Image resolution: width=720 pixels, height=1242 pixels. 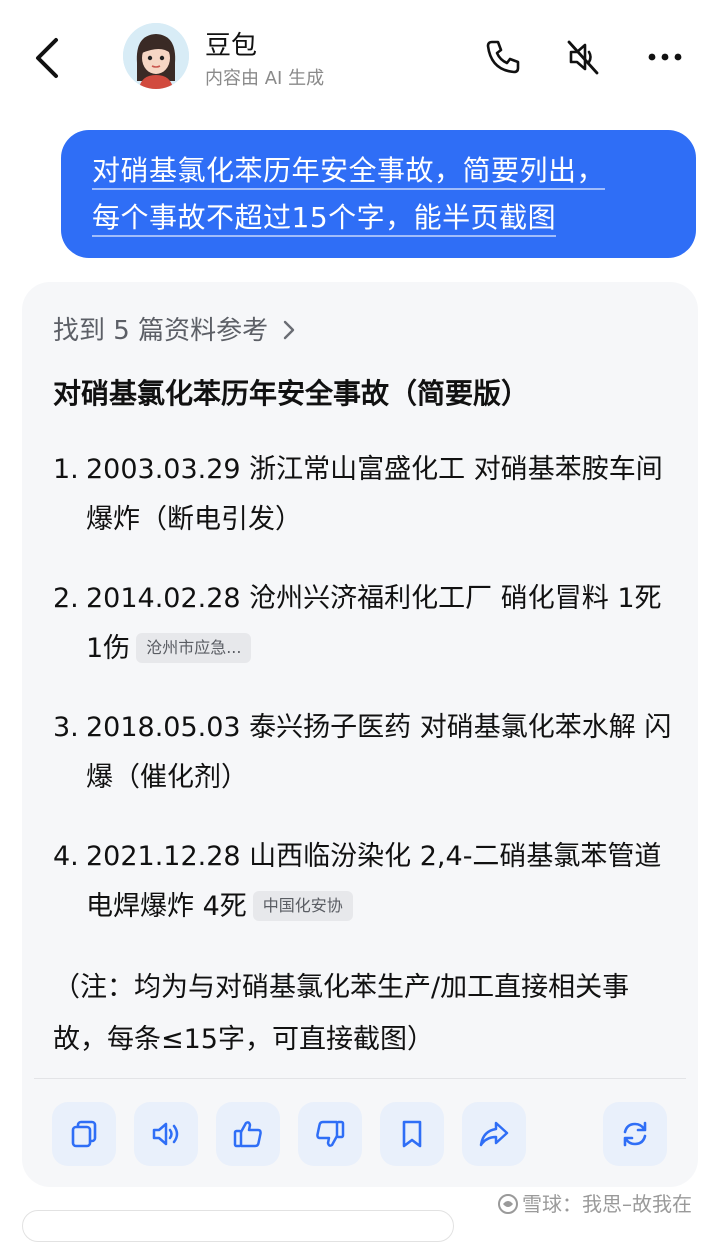 I want to click on user-message-line: 对硝基氯化苯历年安全事故，简要列出，, so click(x=349, y=171).